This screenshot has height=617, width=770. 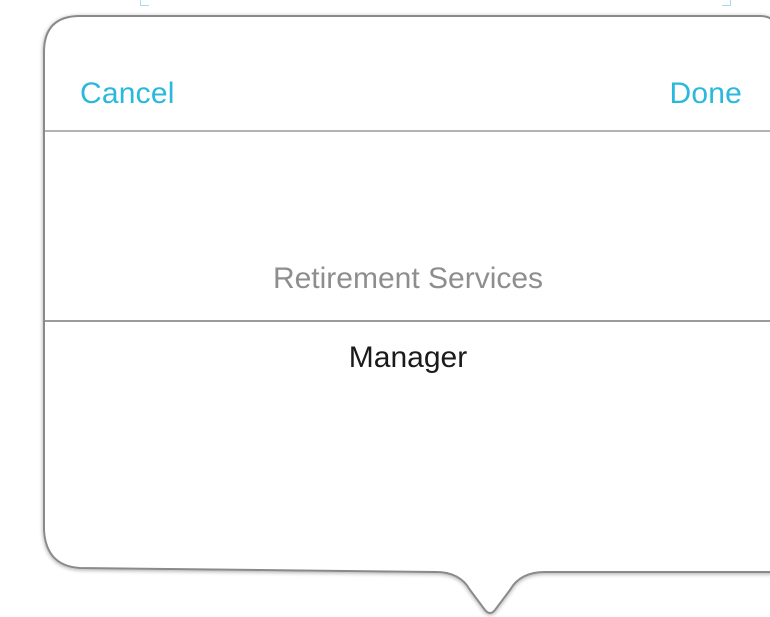 I want to click on cancel-button: Cancel, so click(x=127, y=94).